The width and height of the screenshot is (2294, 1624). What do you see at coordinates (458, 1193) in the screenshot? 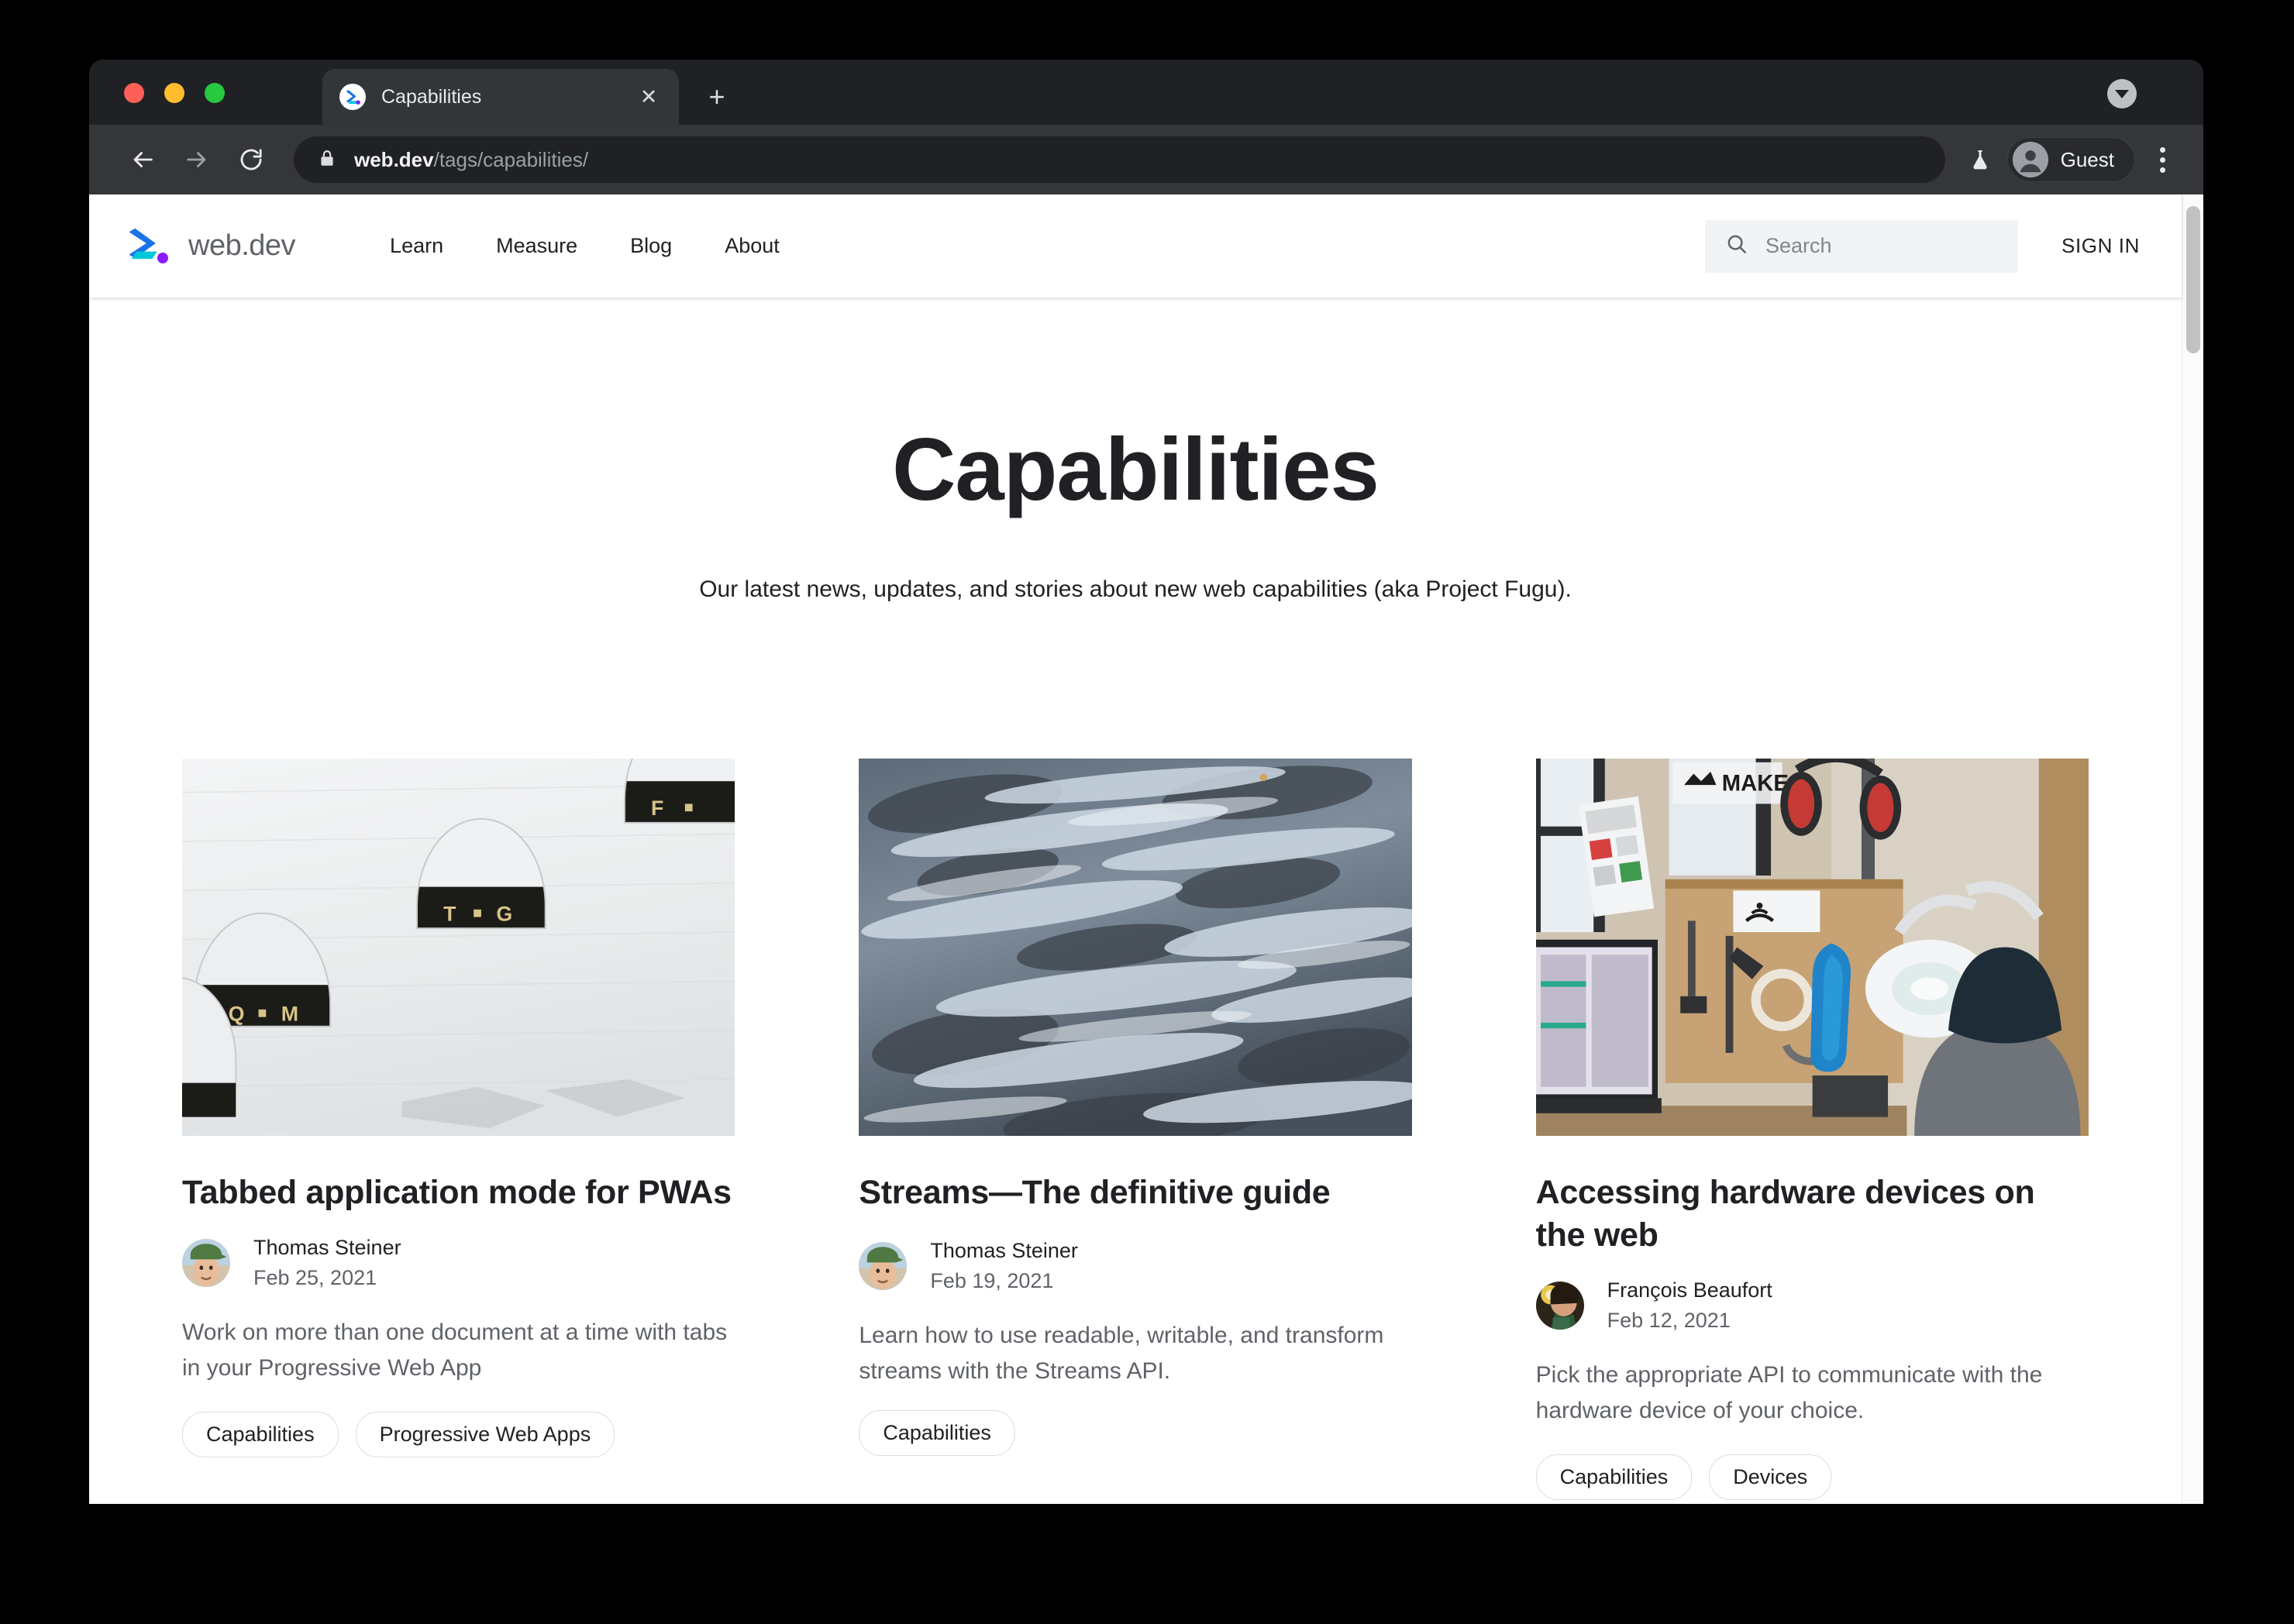
I see `post-title: Tabbed application mode for PWAs` at bounding box center [458, 1193].